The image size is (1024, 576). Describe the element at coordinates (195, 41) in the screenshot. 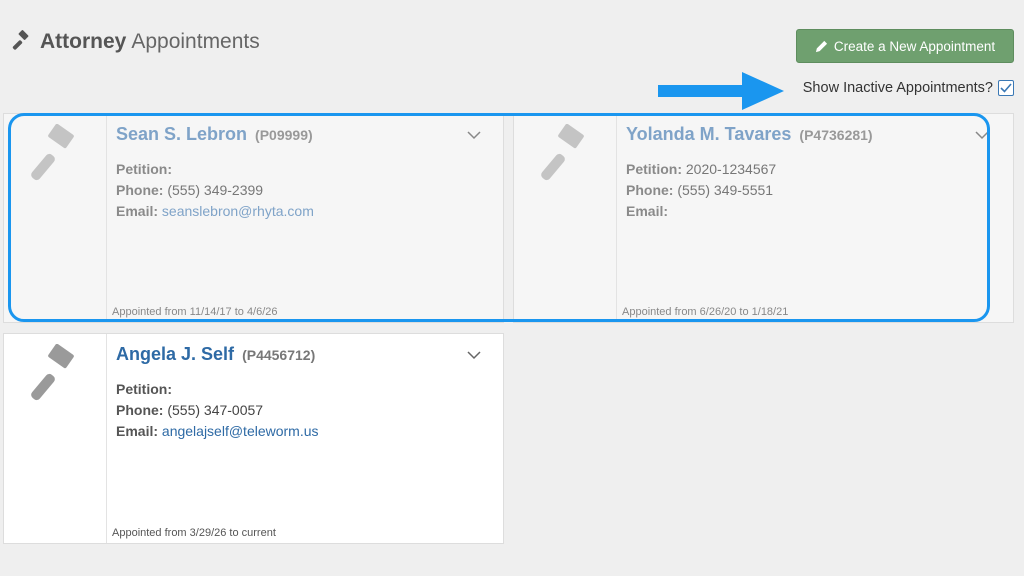

I see `page-title-light: Appointments` at that location.